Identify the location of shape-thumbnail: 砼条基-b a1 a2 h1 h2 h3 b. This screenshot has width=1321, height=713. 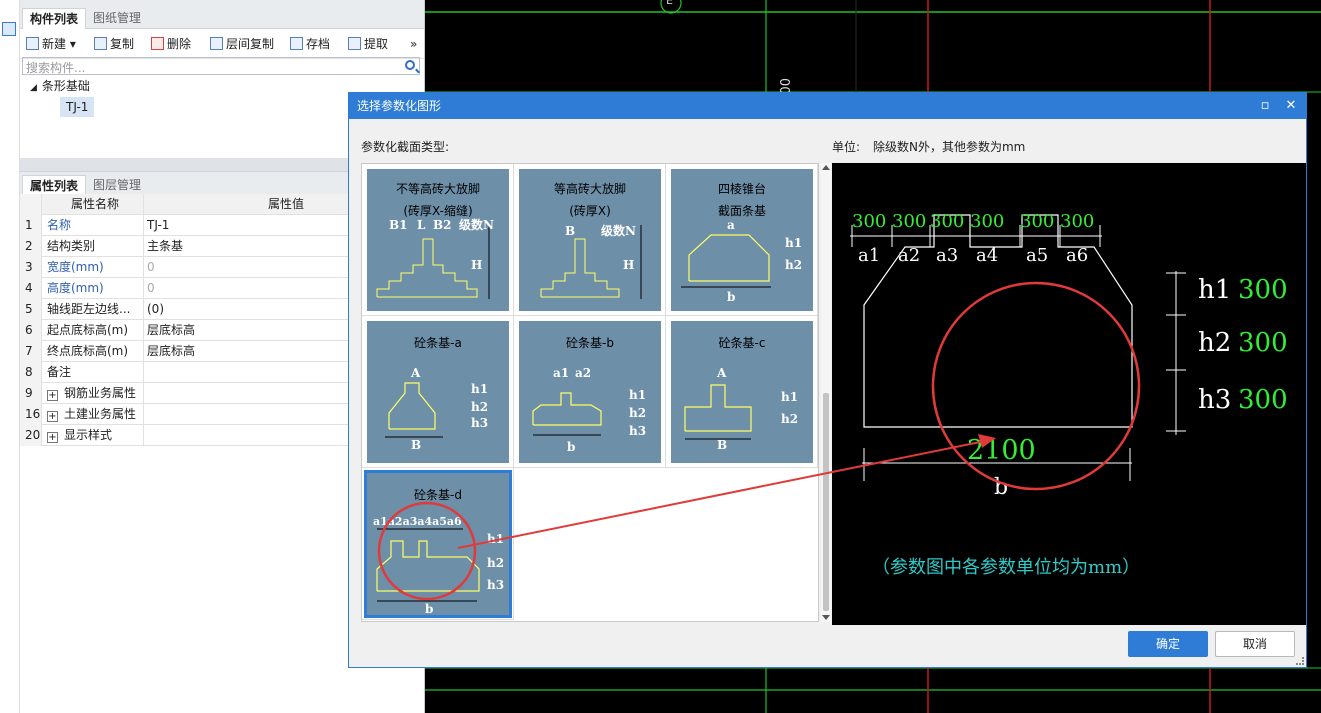
(590, 392).